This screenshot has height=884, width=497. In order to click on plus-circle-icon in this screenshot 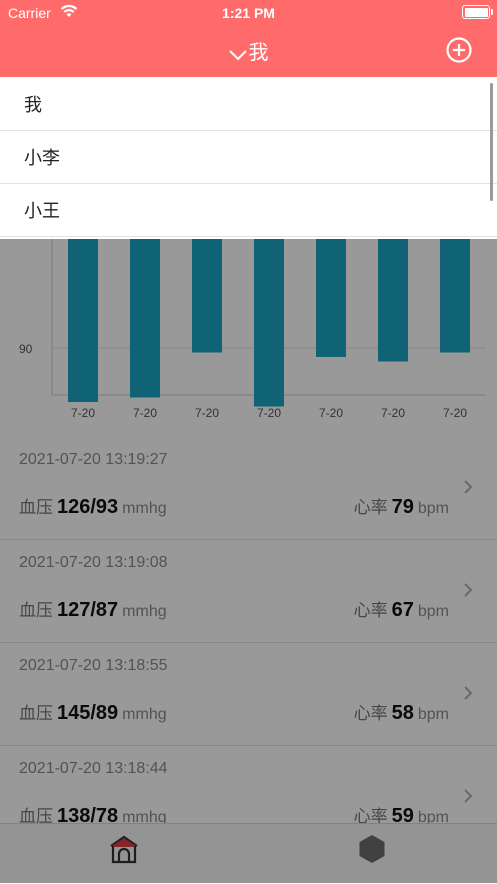, I will do `click(459, 50)`.